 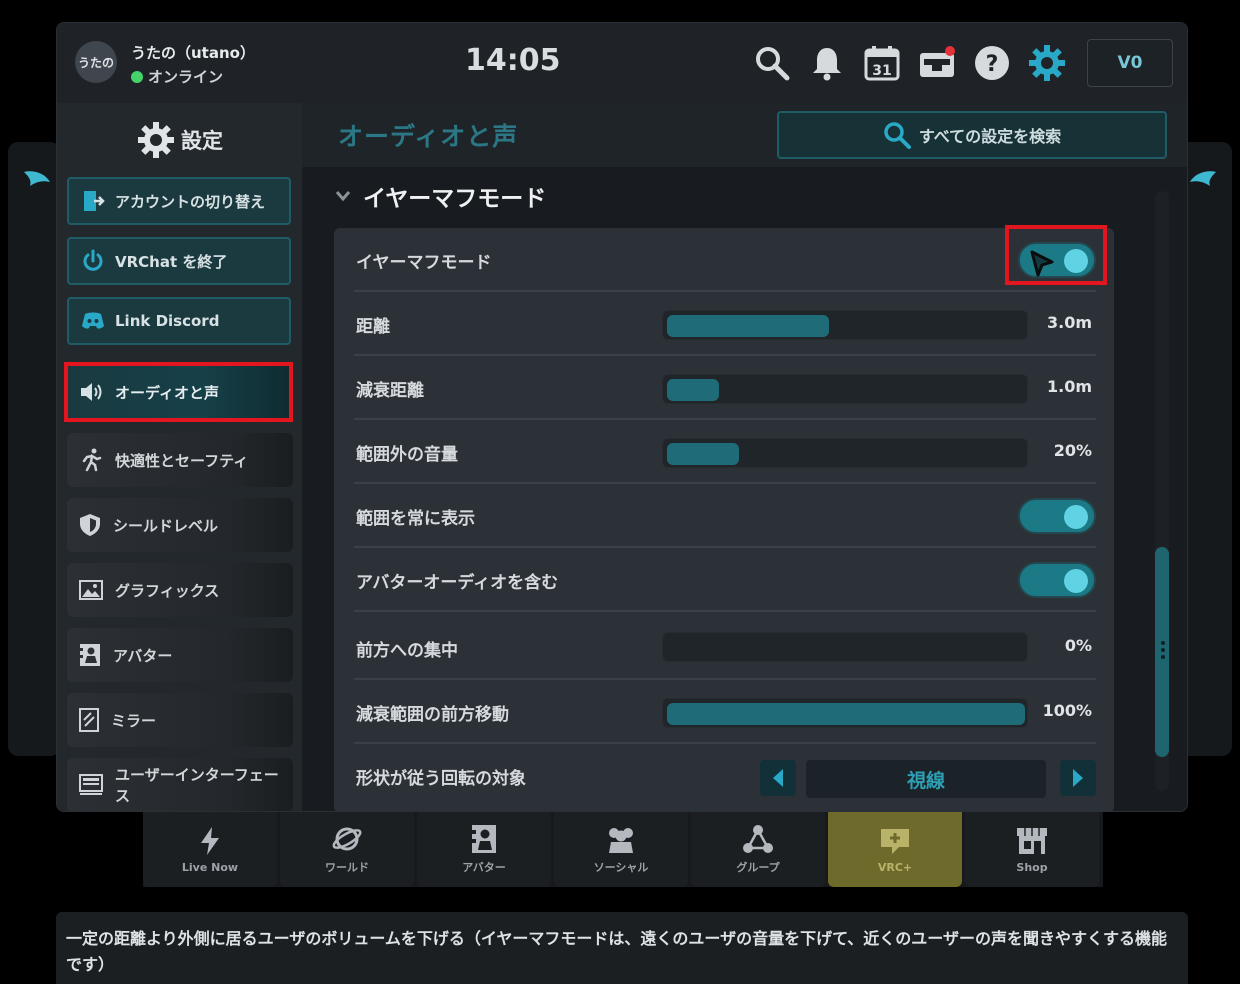 I want to click on left-wing-panel, so click(x=34, y=449).